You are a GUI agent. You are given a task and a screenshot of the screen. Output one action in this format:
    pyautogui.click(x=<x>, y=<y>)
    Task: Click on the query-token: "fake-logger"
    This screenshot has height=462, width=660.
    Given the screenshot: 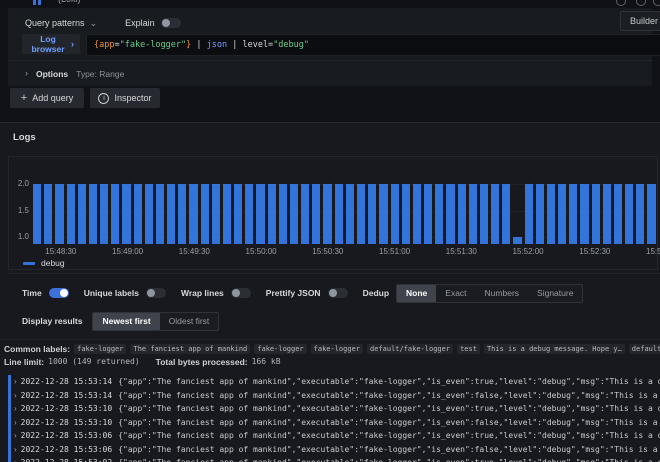 What is the action you would take?
    pyautogui.click(x=153, y=45)
    